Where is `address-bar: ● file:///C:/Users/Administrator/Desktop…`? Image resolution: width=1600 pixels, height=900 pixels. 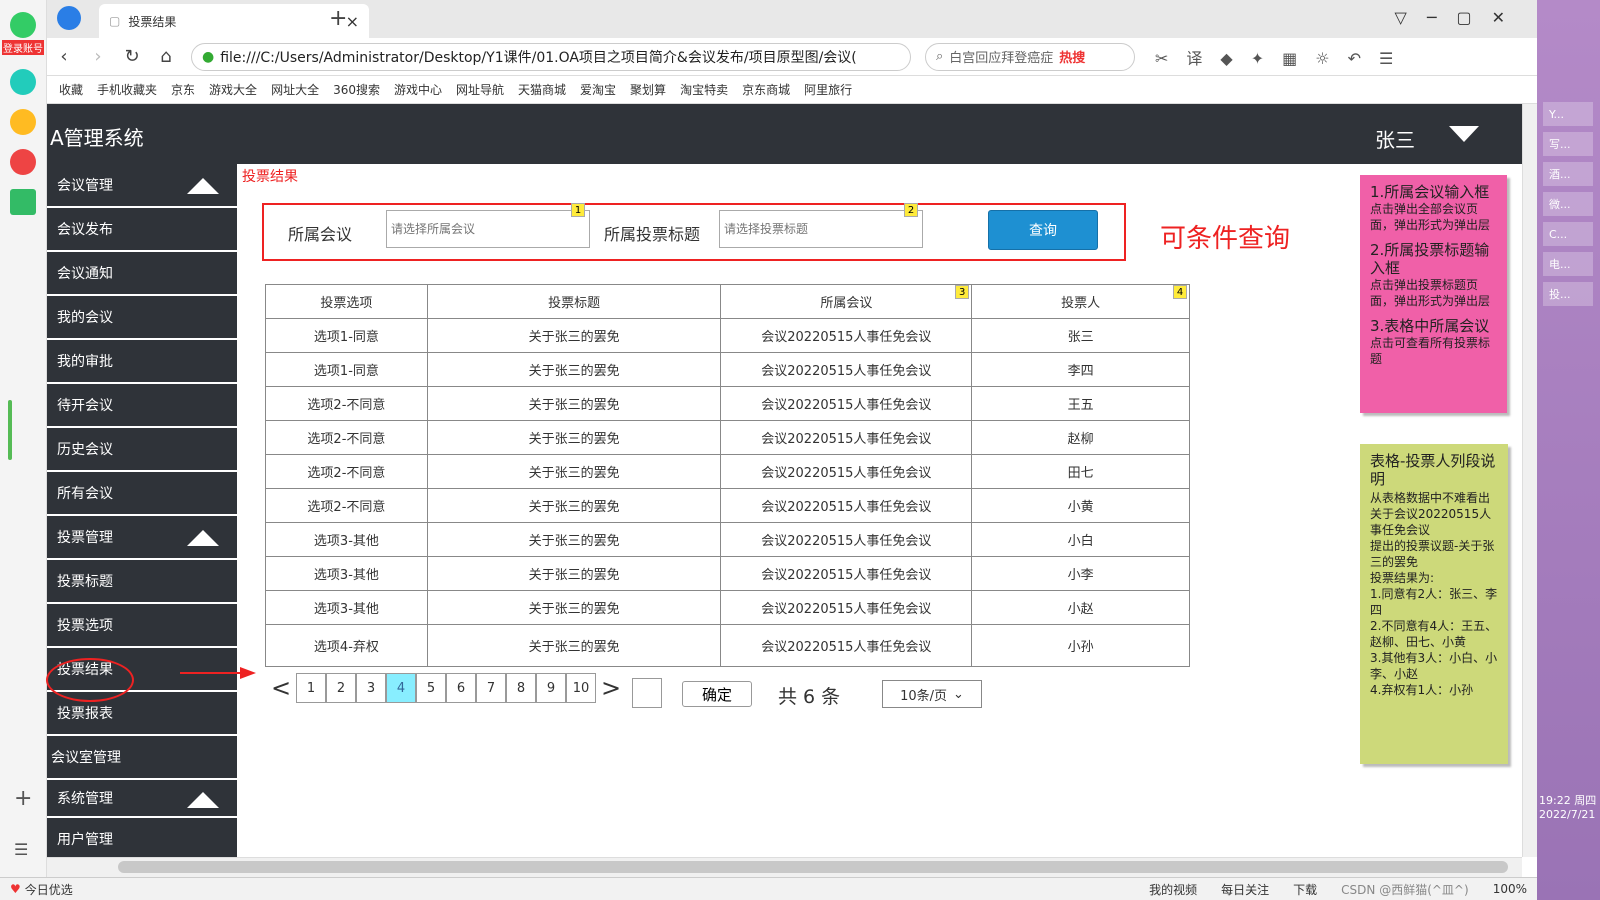 address-bar: ● file:///C:/Users/Administrator/Desktop… is located at coordinates (551, 56).